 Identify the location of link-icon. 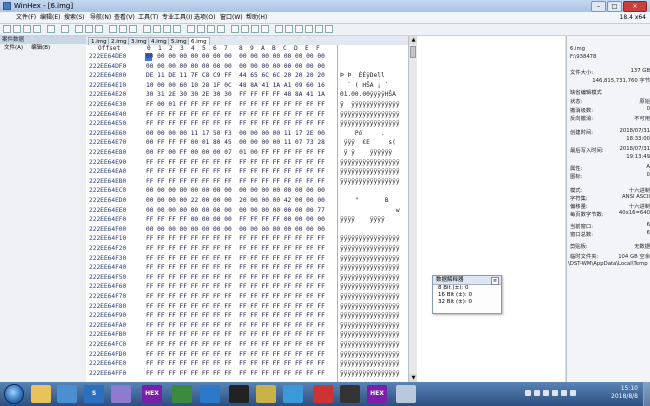
(309, 29).